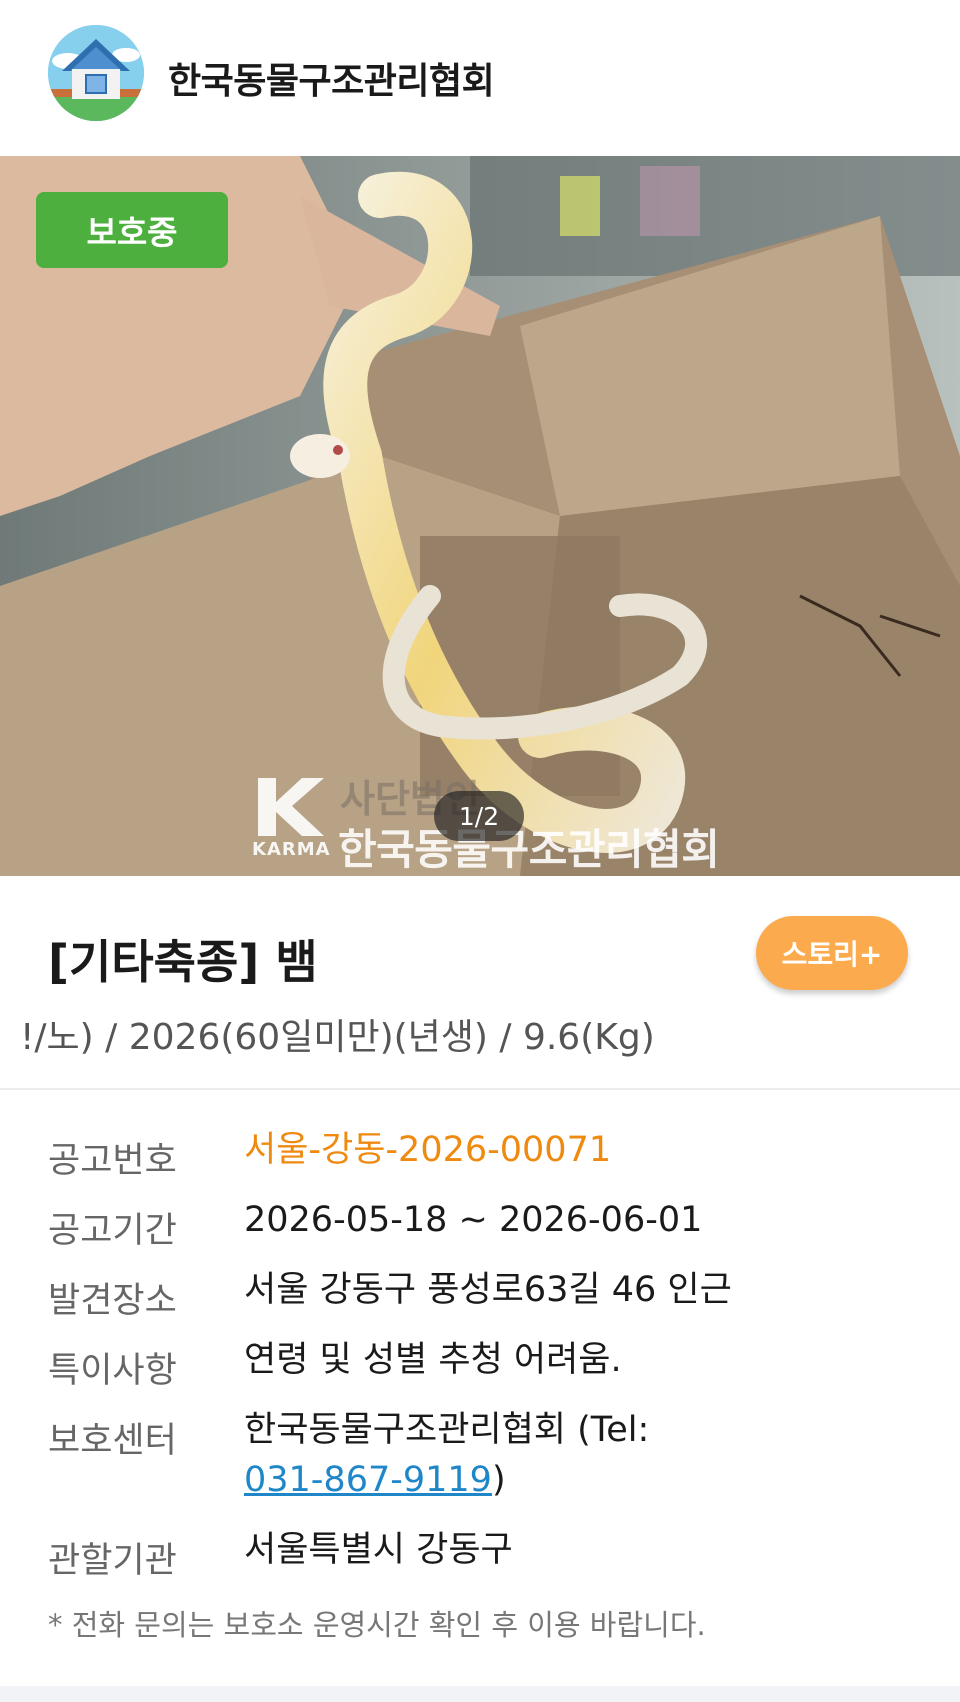 This screenshot has height=1702, width=960. I want to click on info-label: 공고번호, so click(112, 1161).